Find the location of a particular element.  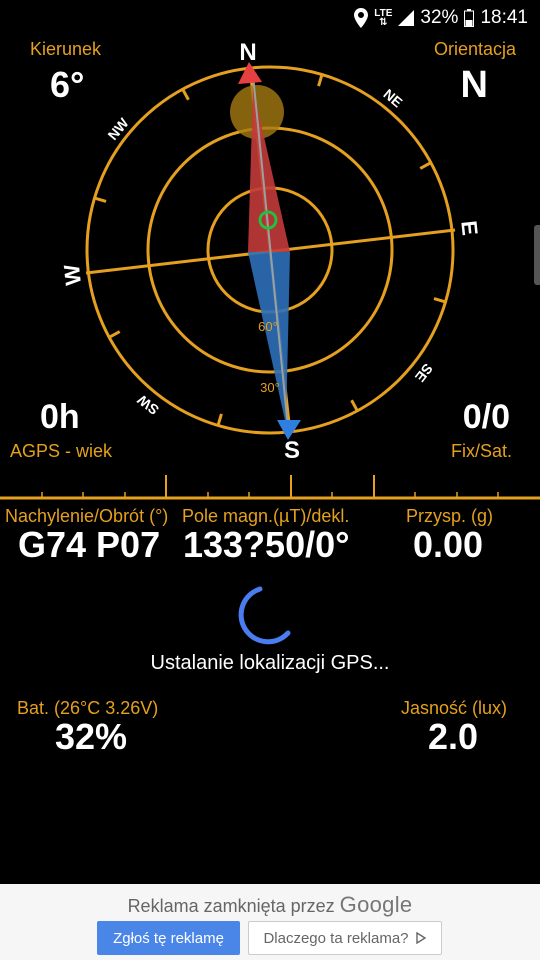

tilt-value: G74 P07 is located at coordinates (89, 544).